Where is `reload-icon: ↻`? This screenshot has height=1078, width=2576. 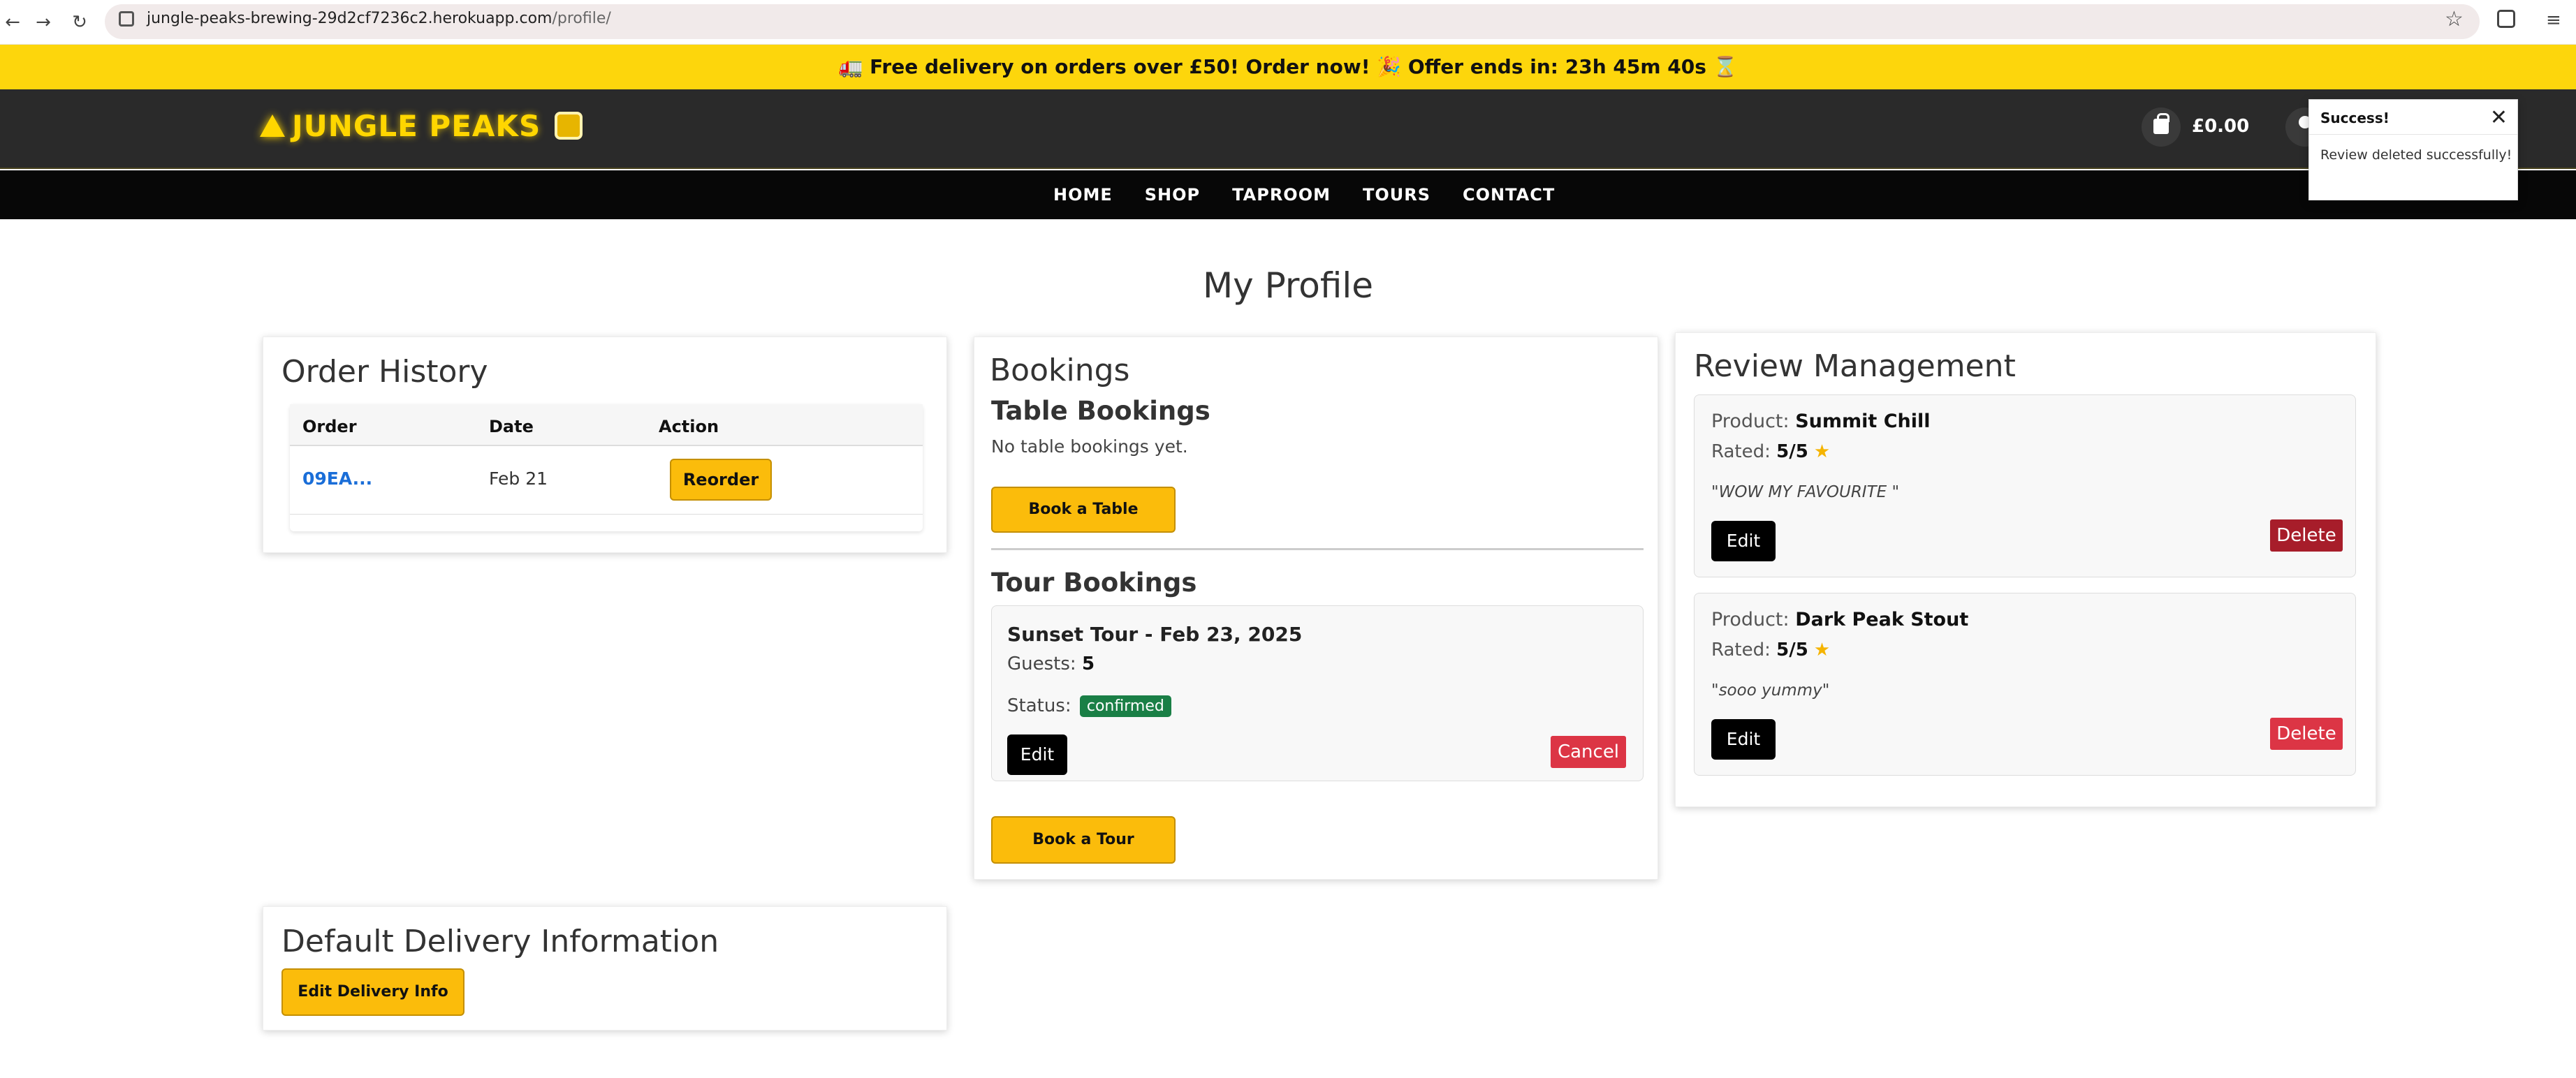
reload-icon: ↻ is located at coordinates (79, 23).